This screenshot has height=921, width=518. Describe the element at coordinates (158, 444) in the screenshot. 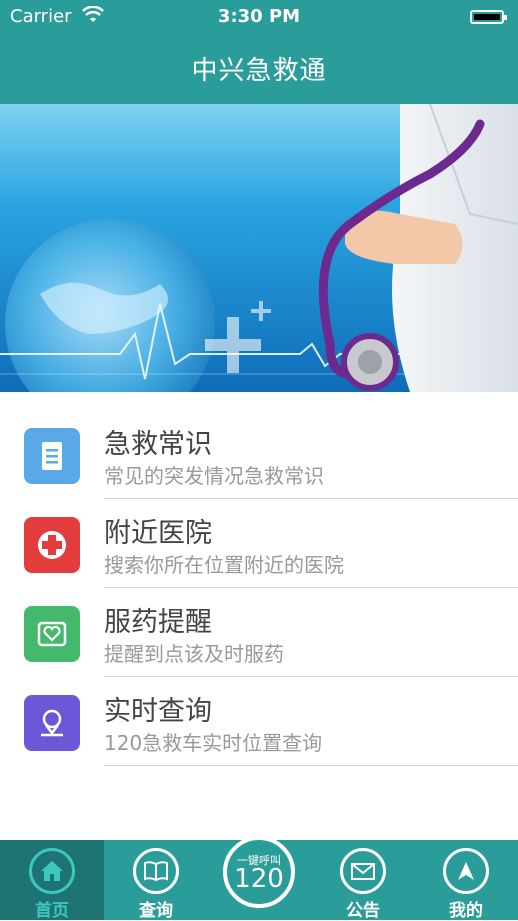

I see `menu-item-title: 急救常识` at that location.